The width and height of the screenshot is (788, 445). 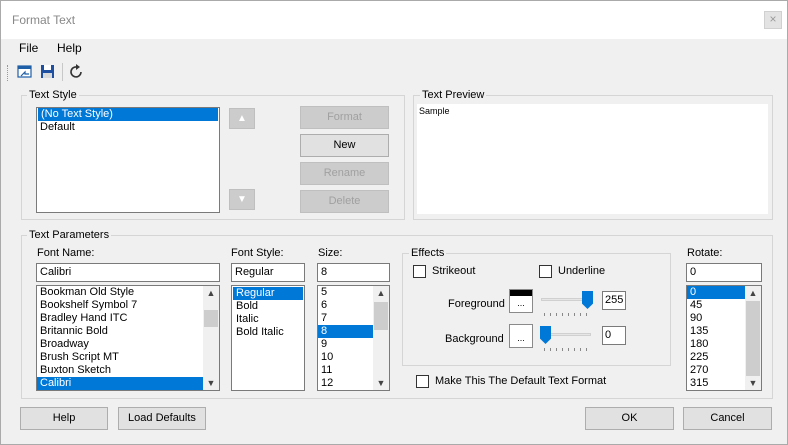 What do you see at coordinates (716, 357) in the screenshot?
I see `list-item: 225` at bounding box center [716, 357].